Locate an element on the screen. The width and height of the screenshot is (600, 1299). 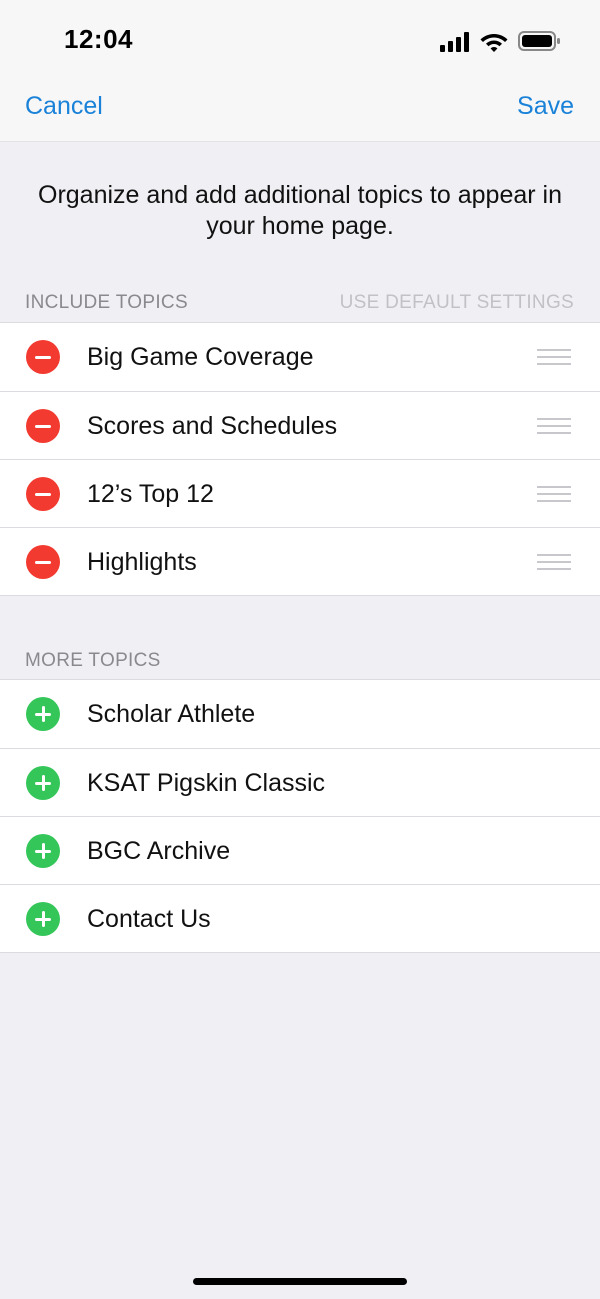
wifi-icon is located at coordinates (494, 43).